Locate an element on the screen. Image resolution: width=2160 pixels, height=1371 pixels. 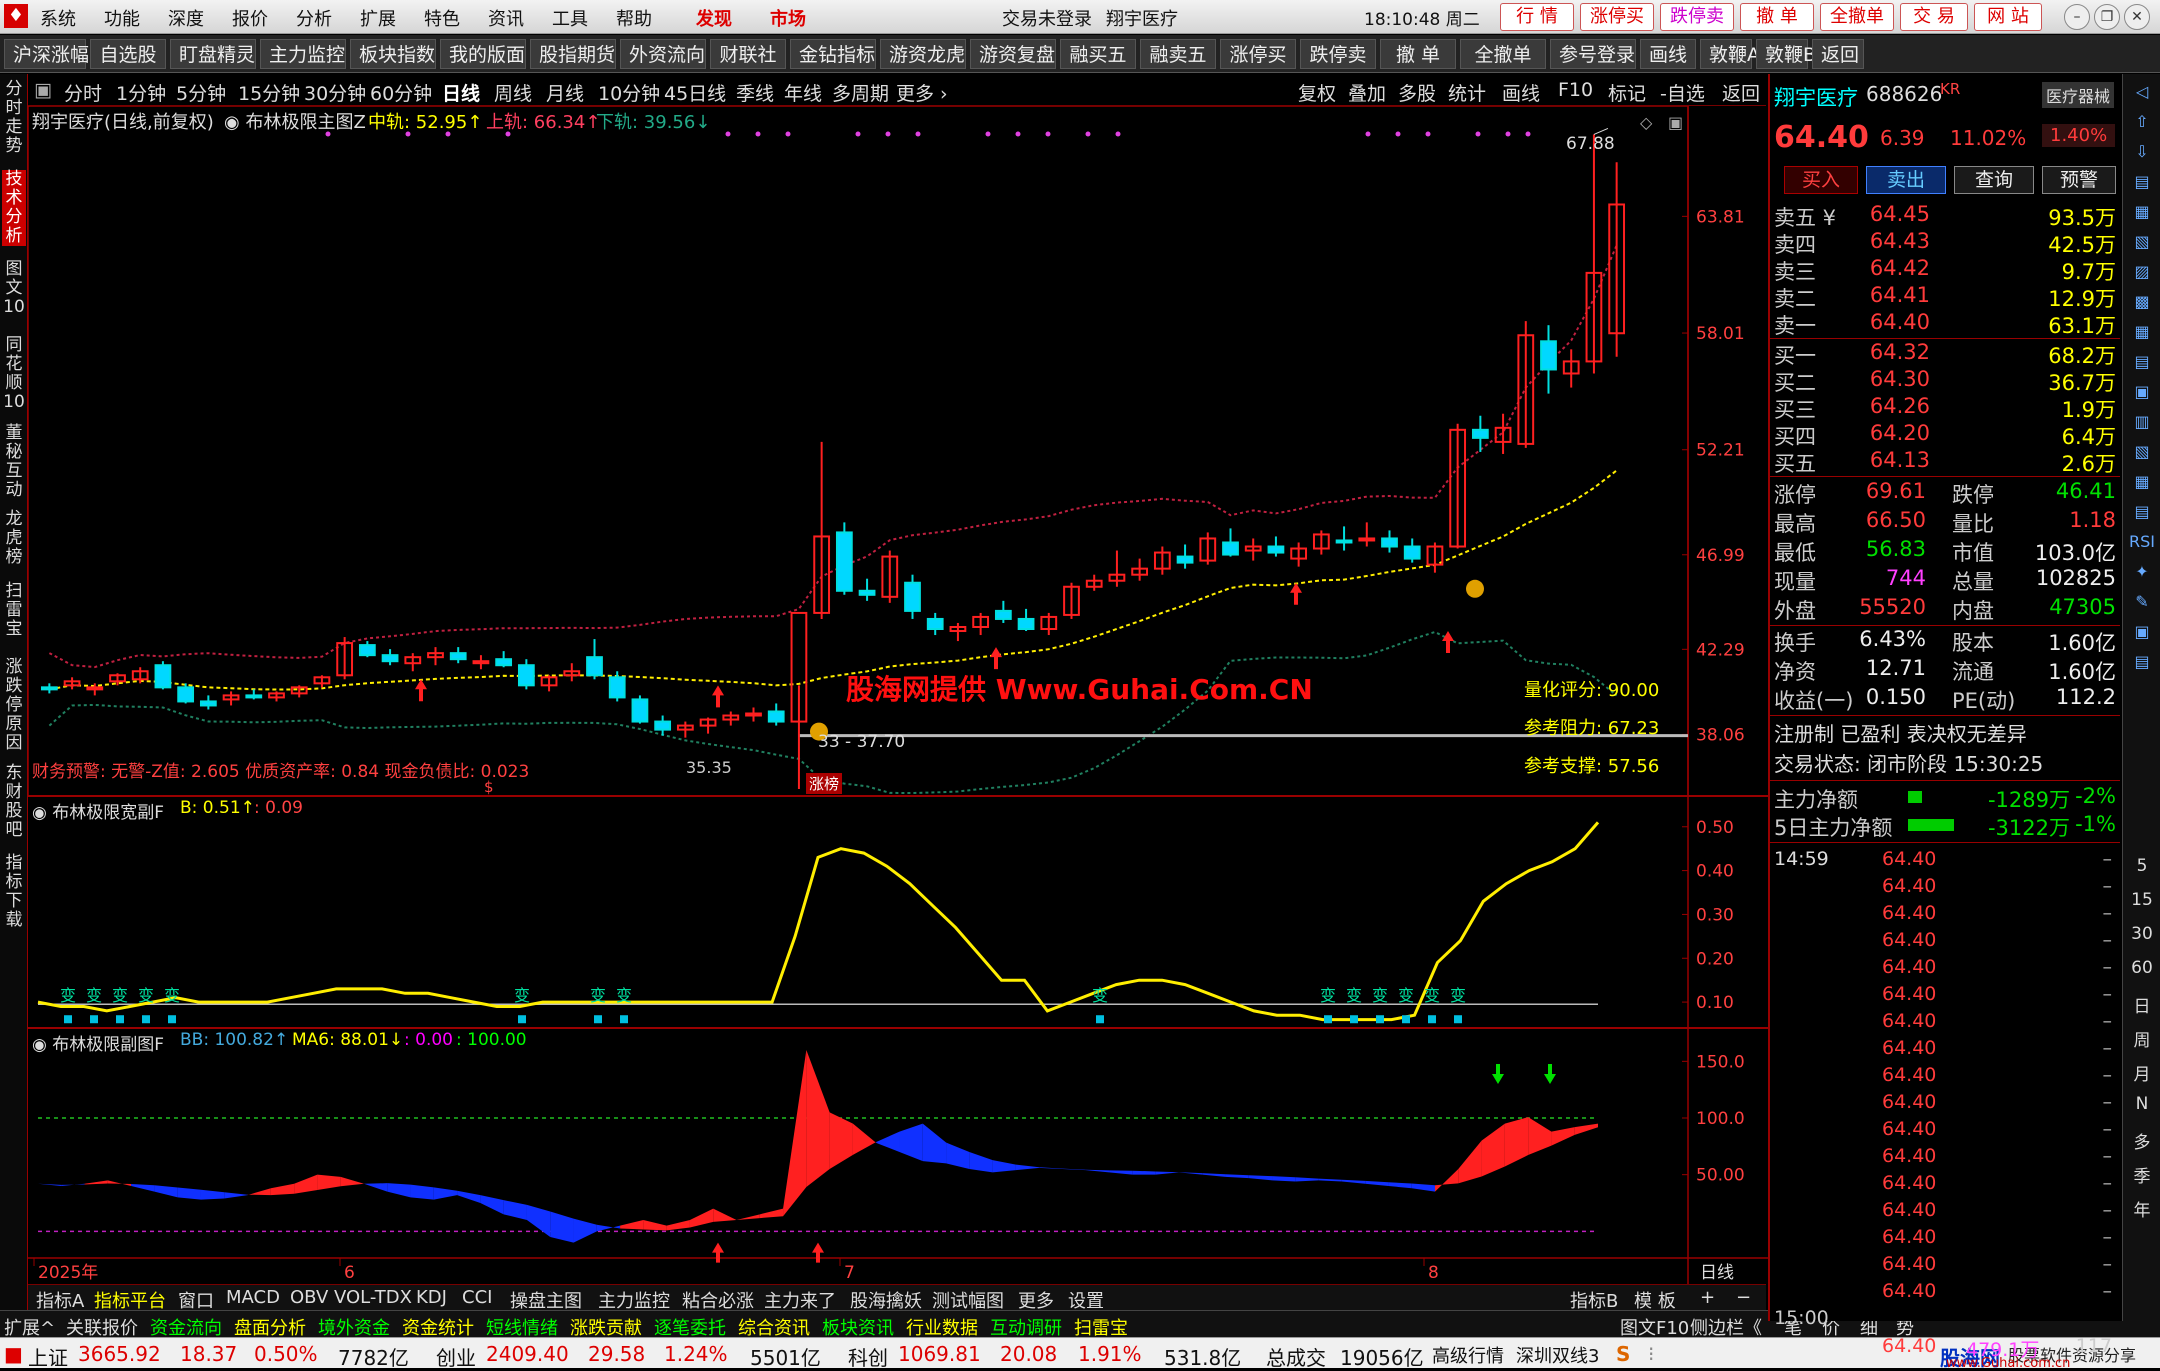
side-period-0: 5 is located at coordinates (2142, 866).